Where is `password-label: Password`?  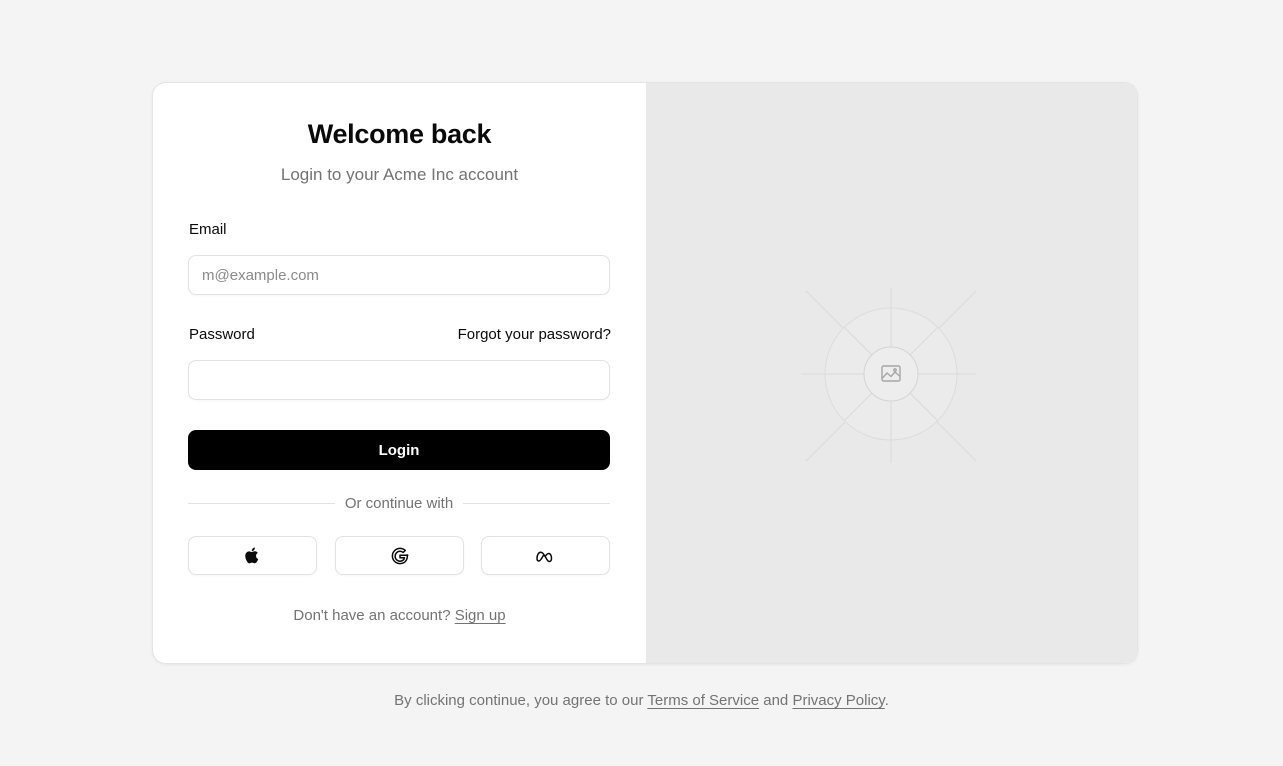 password-label: Password is located at coordinates (222, 334).